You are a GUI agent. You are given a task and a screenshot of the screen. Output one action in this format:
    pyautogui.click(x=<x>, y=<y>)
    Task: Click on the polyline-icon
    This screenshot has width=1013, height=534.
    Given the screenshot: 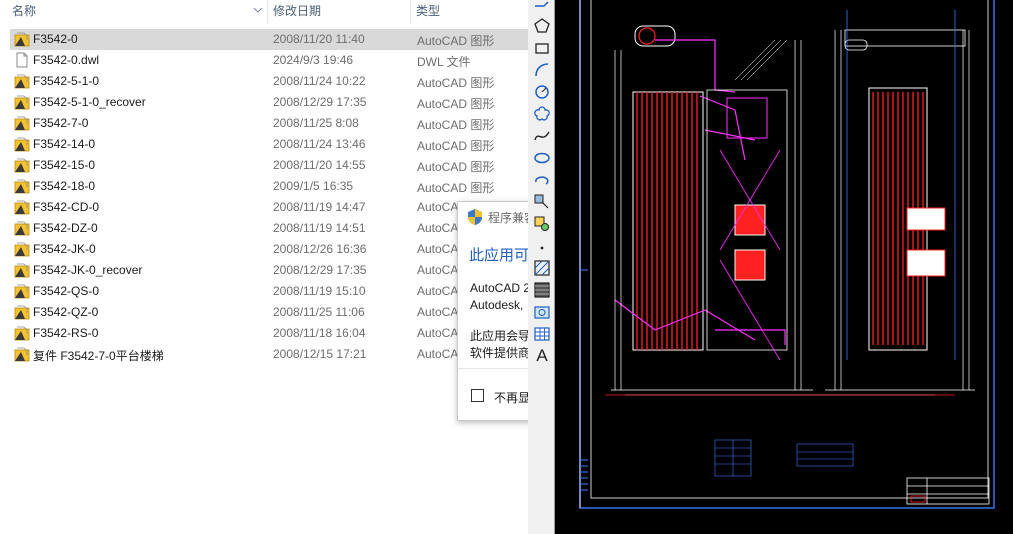 What is the action you would take?
    pyautogui.click(x=542, y=5)
    